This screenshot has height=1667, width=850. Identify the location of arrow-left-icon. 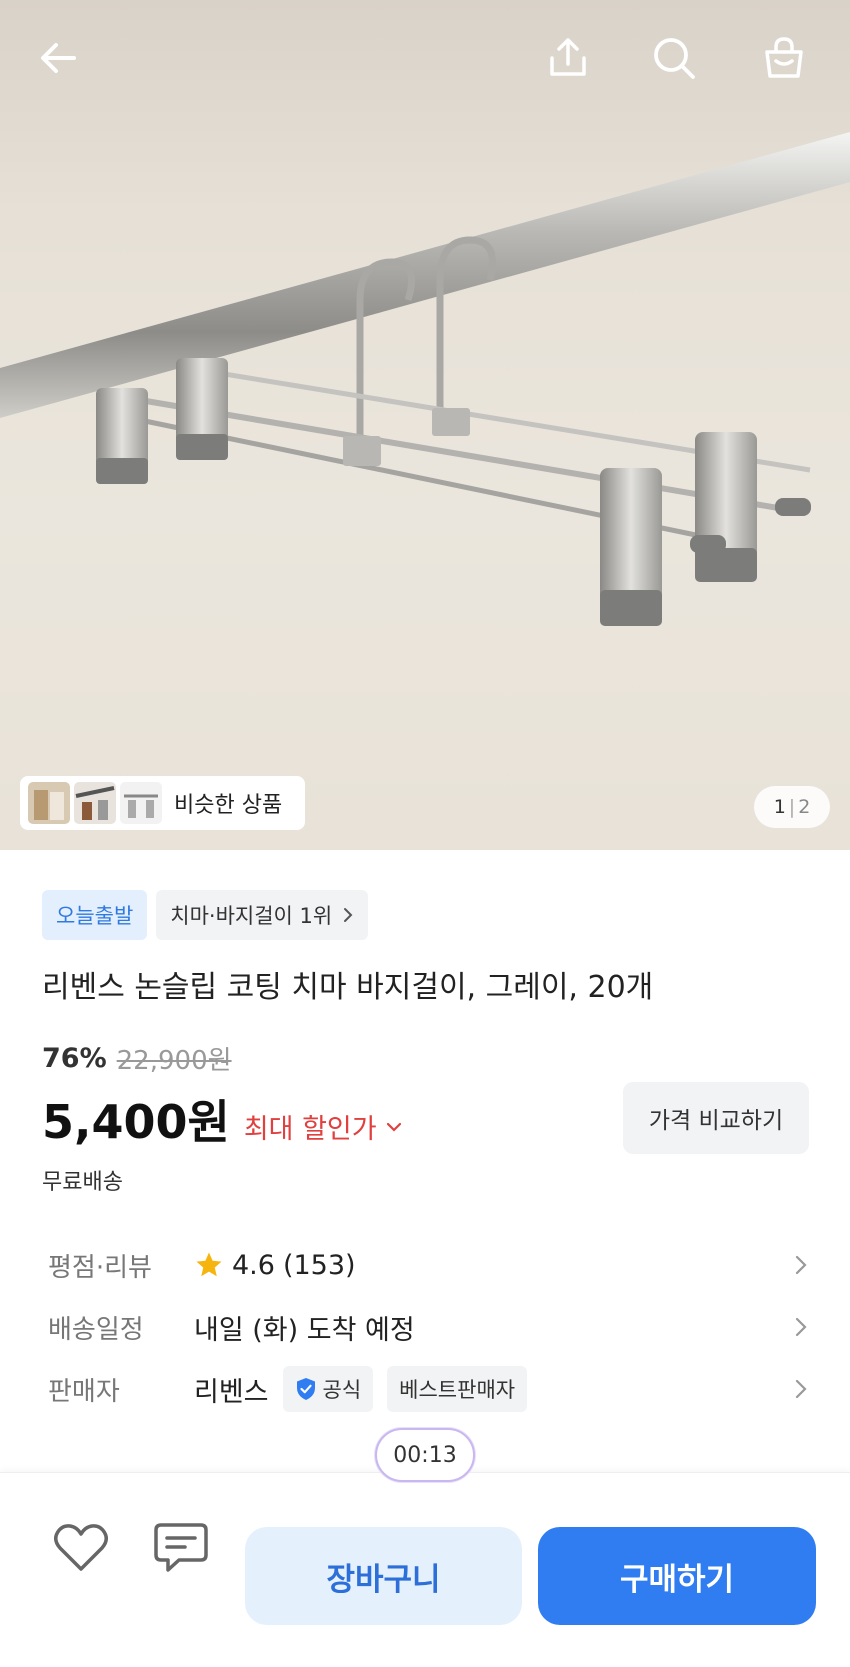
(58, 58).